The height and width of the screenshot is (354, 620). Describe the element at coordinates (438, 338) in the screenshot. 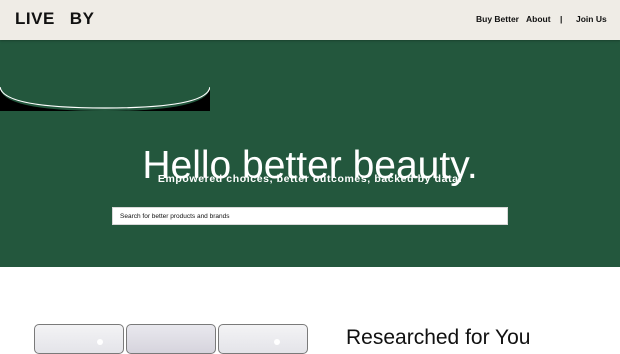

I see `researched-section-title: Researched for You` at that location.